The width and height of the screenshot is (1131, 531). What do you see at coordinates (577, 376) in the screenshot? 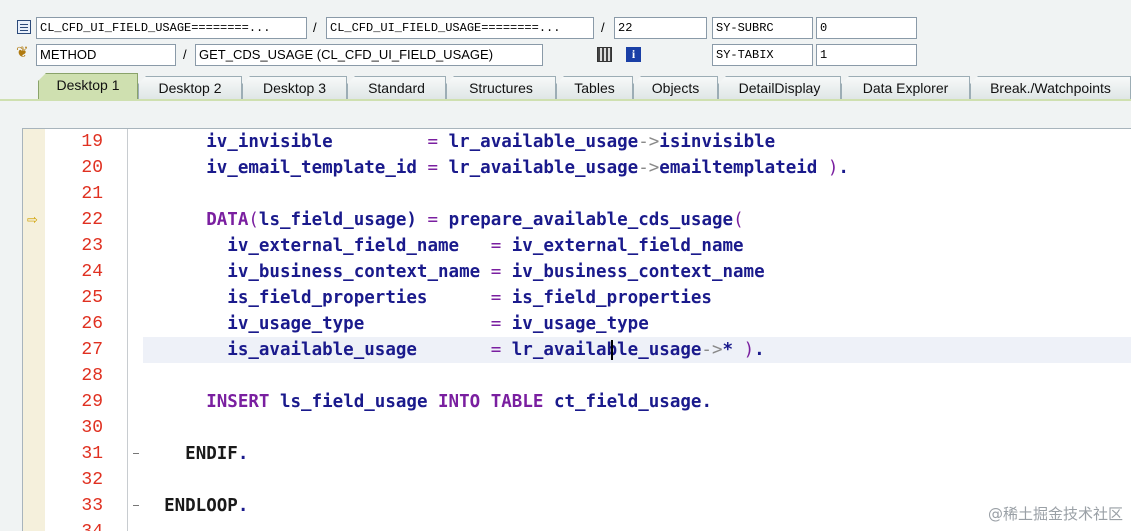
I see `code-line: 28` at bounding box center [577, 376].